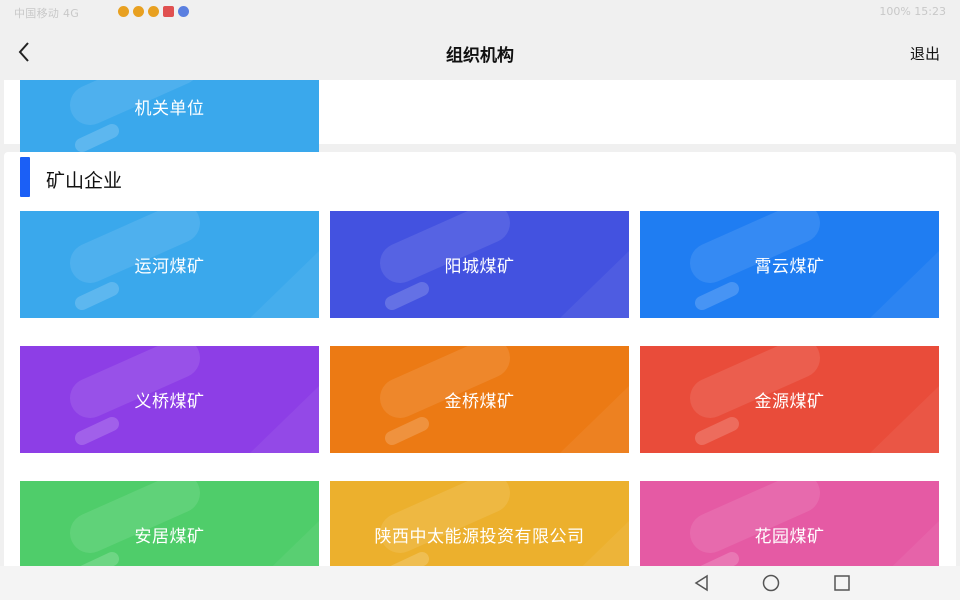  What do you see at coordinates (480, 583) in the screenshot?
I see `system-nav-bar` at bounding box center [480, 583].